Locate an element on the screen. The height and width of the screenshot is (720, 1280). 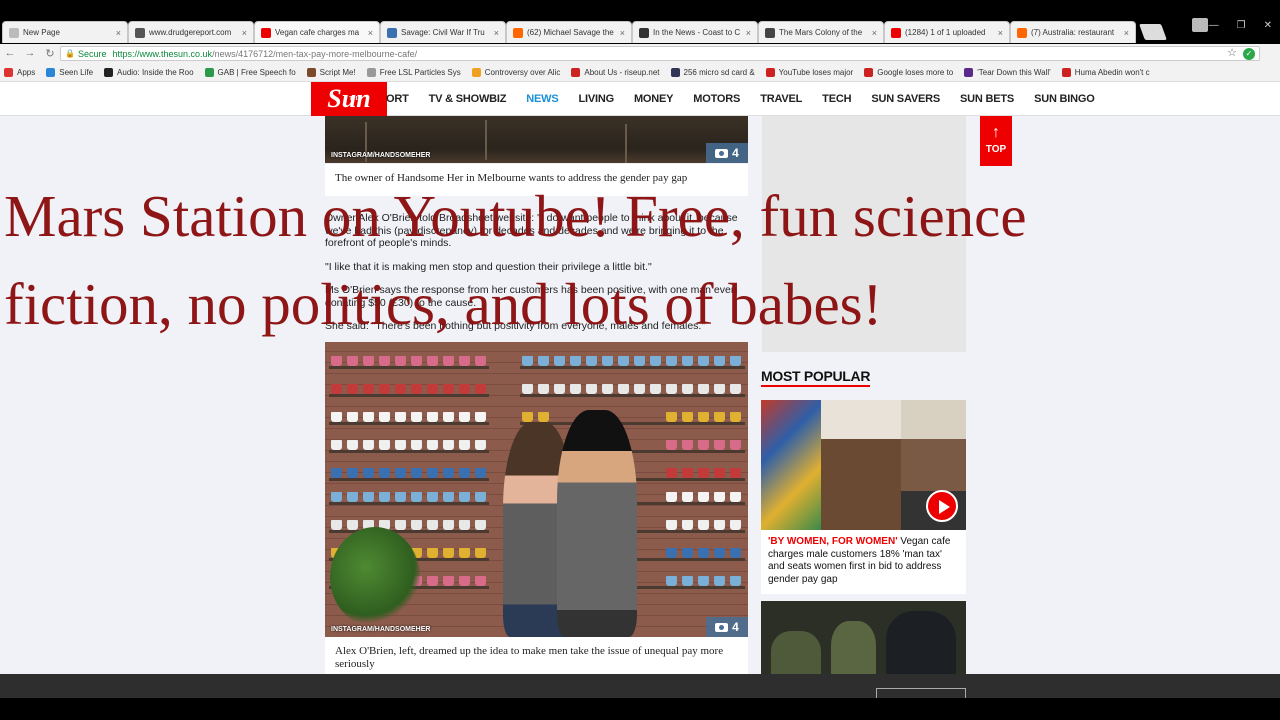
nav-item: NEWS is located at coordinates (542, 99).